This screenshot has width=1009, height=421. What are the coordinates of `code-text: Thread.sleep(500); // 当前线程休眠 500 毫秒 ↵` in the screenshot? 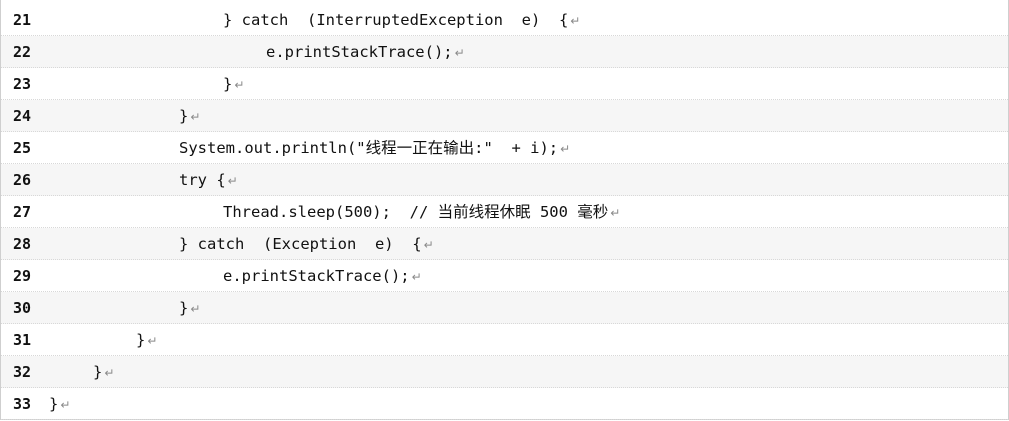 It's located at (421, 212).